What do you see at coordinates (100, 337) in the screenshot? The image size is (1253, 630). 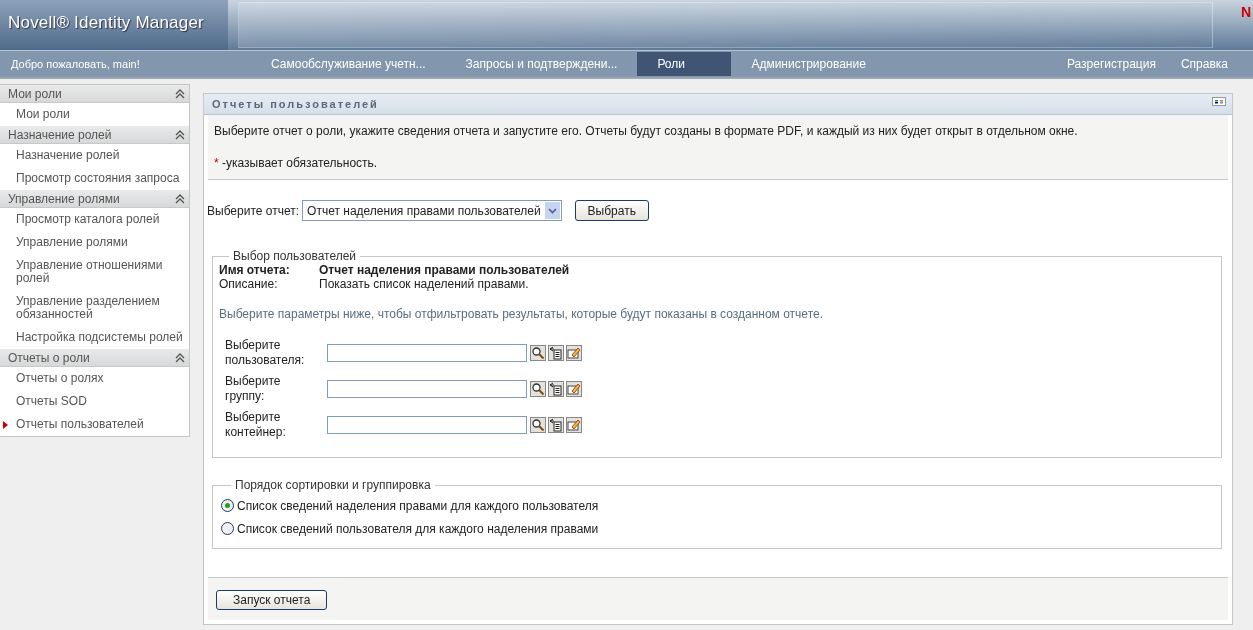 I see `sidebar-item: Настройка подсистемы ролей` at bounding box center [100, 337].